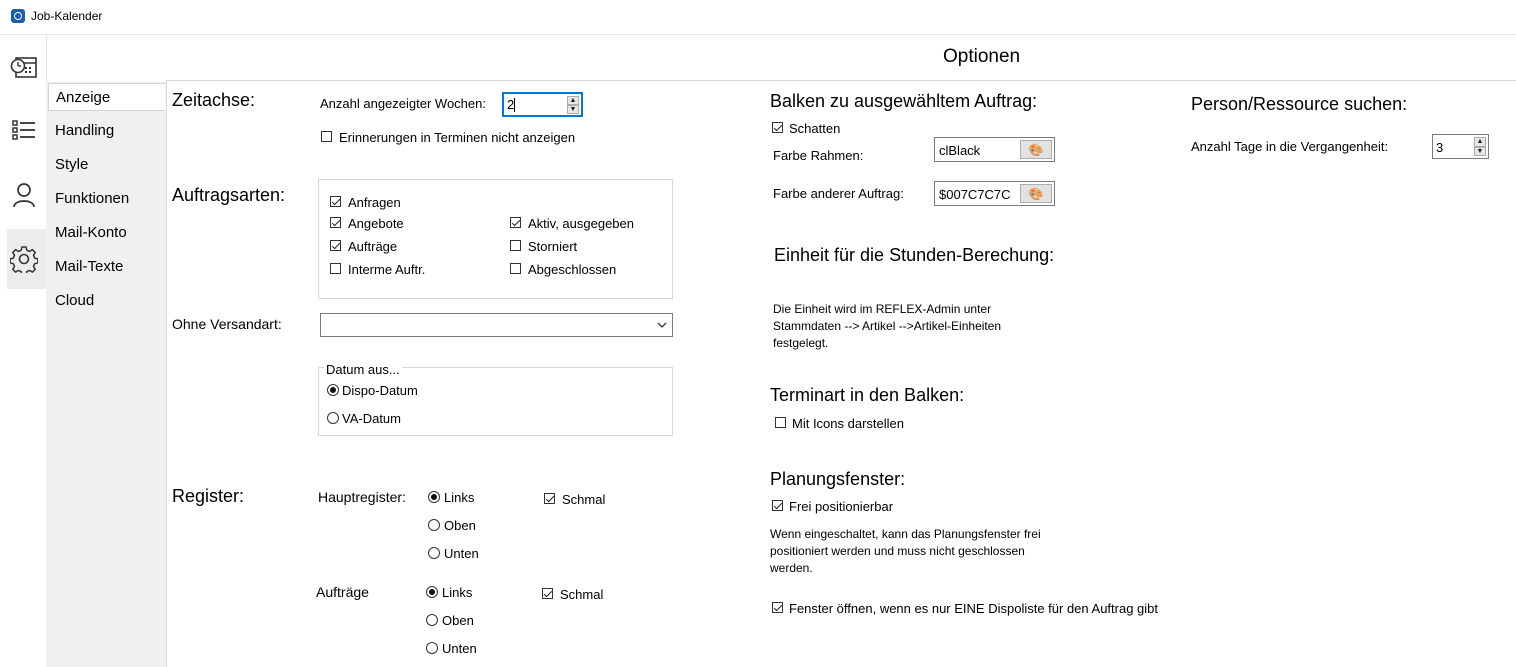 The image size is (1516, 667). What do you see at coordinates (848, 423) in the screenshot?
I see `icons-label: Mit Icons darstellen` at bounding box center [848, 423].